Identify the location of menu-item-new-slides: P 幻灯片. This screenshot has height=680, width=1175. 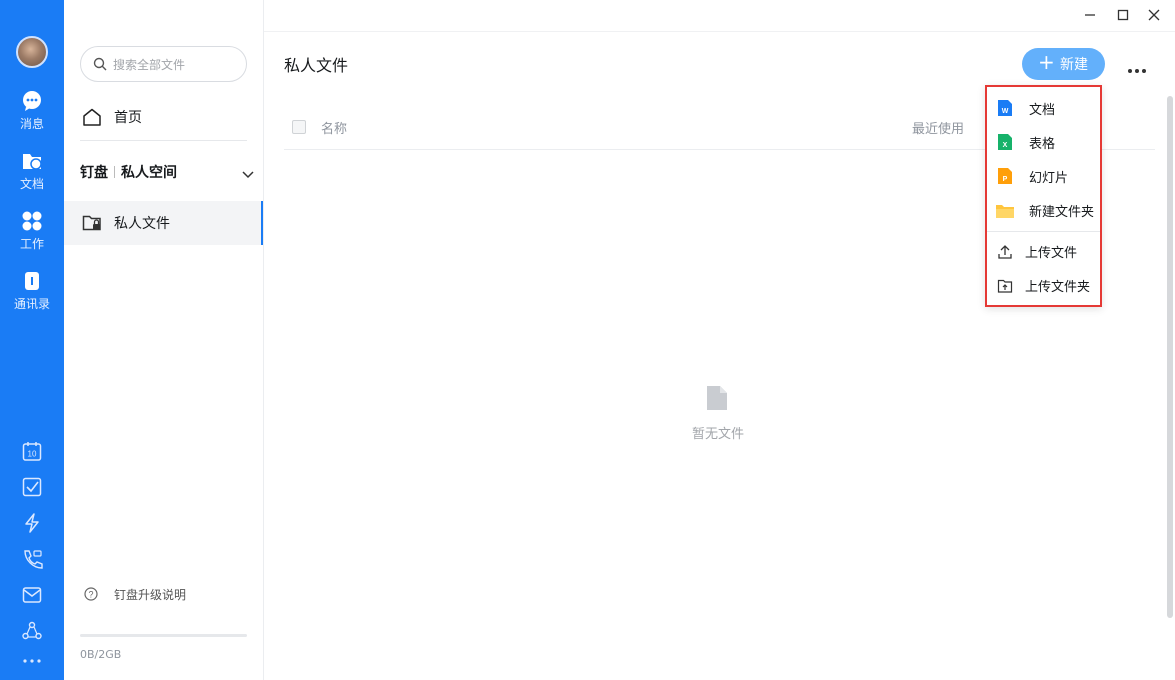
(1043, 176).